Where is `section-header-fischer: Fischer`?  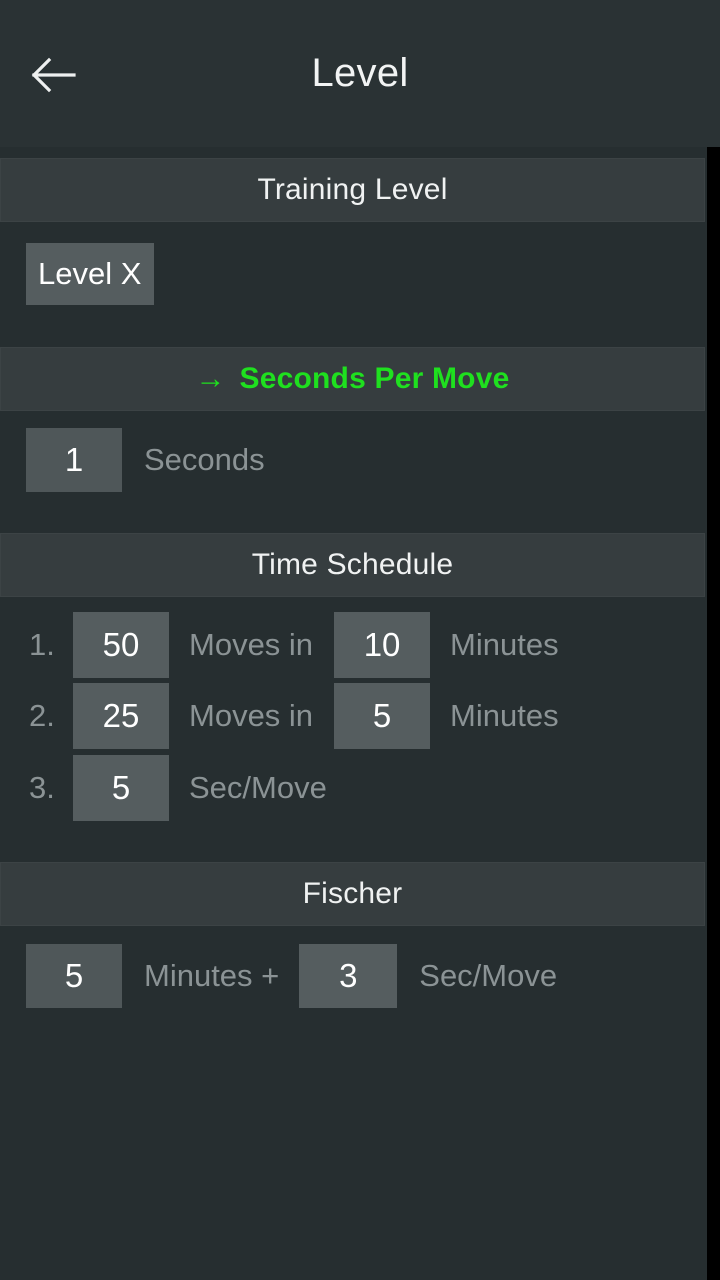
section-header-fischer: Fischer is located at coordinates (352, 894).